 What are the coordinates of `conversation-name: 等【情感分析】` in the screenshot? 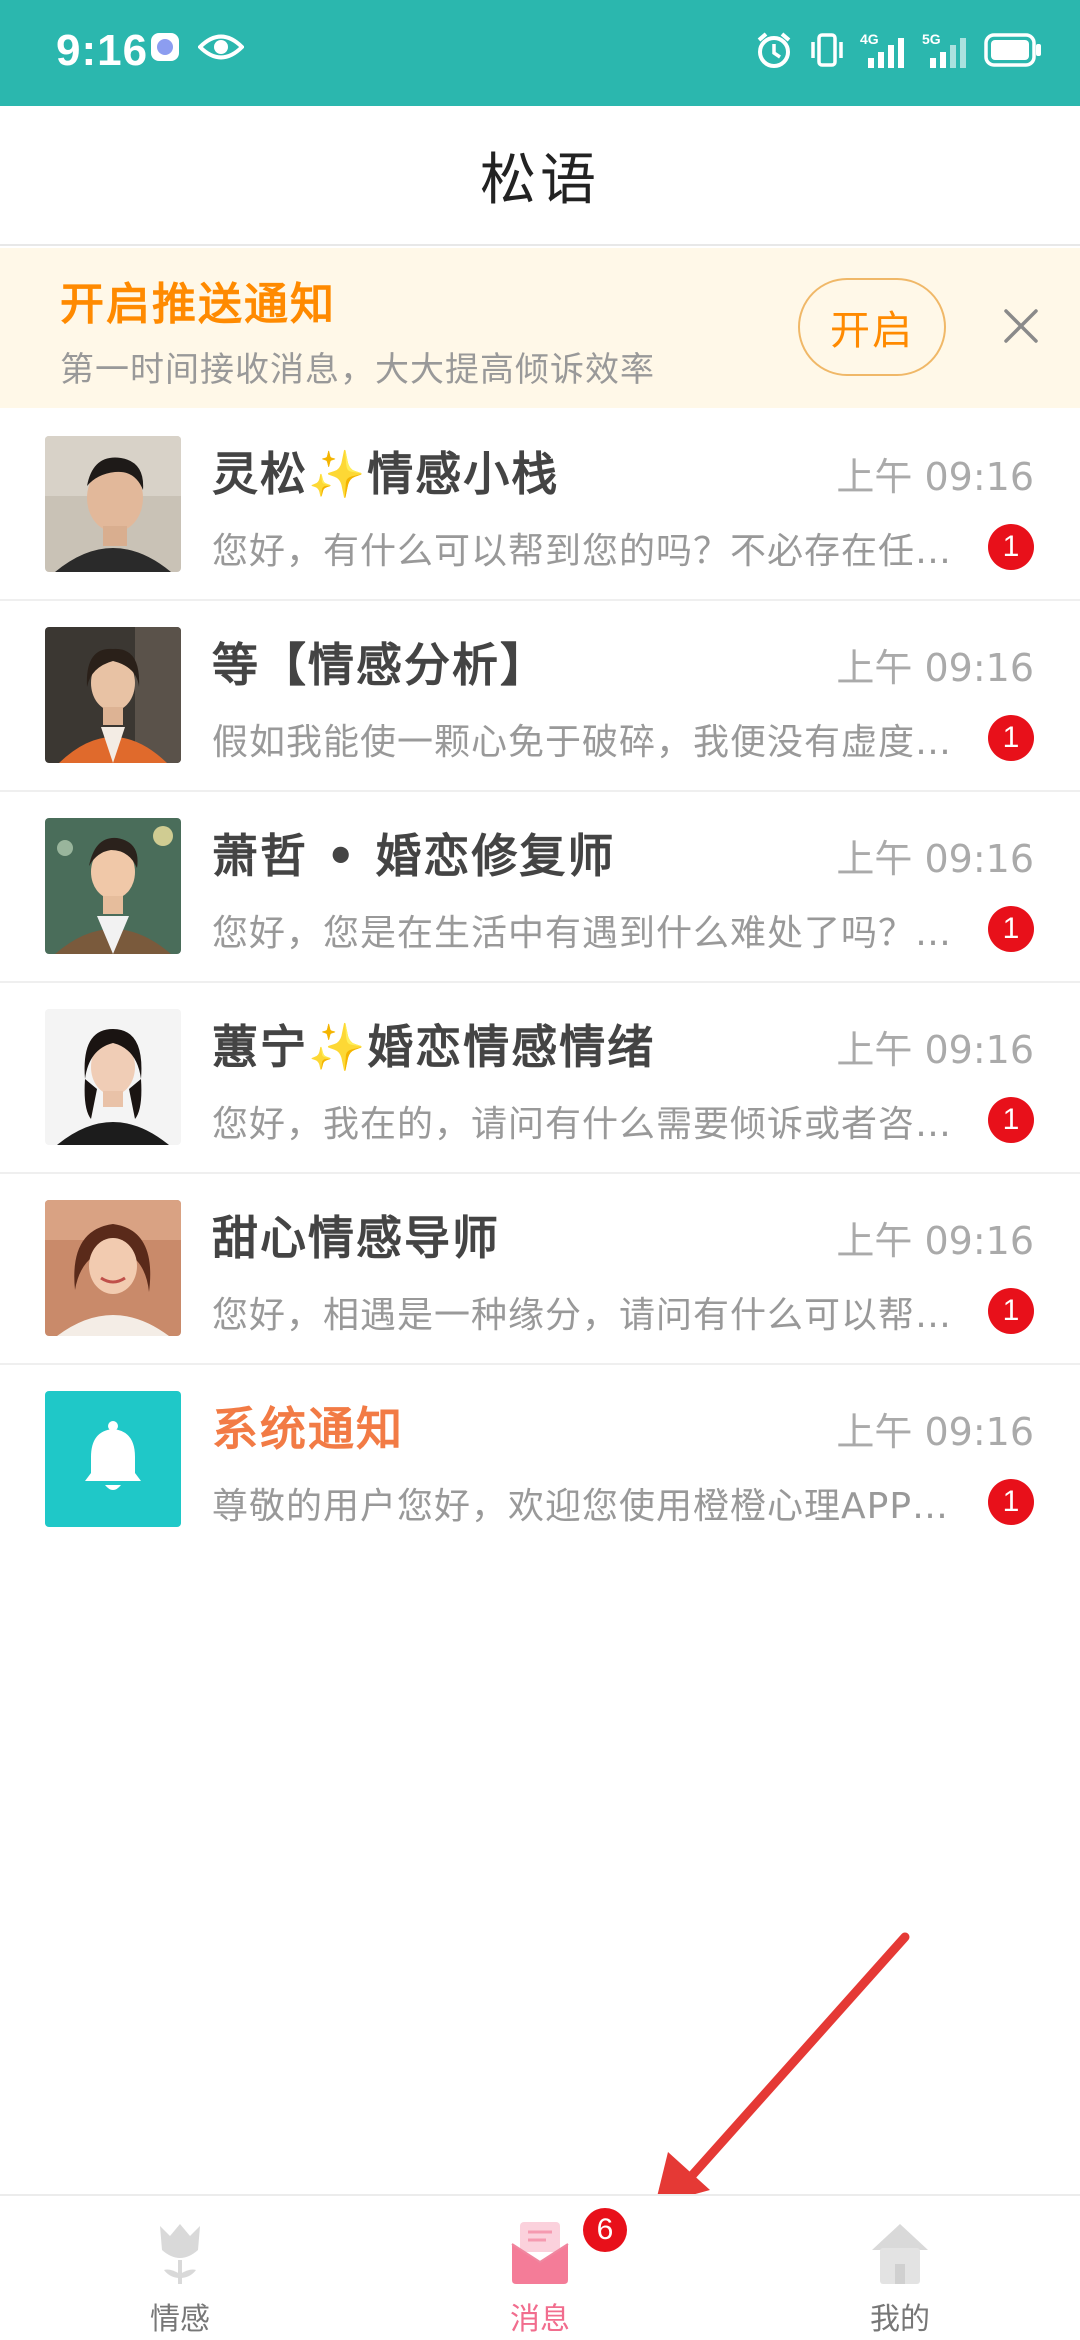 It's located at (380, 665).